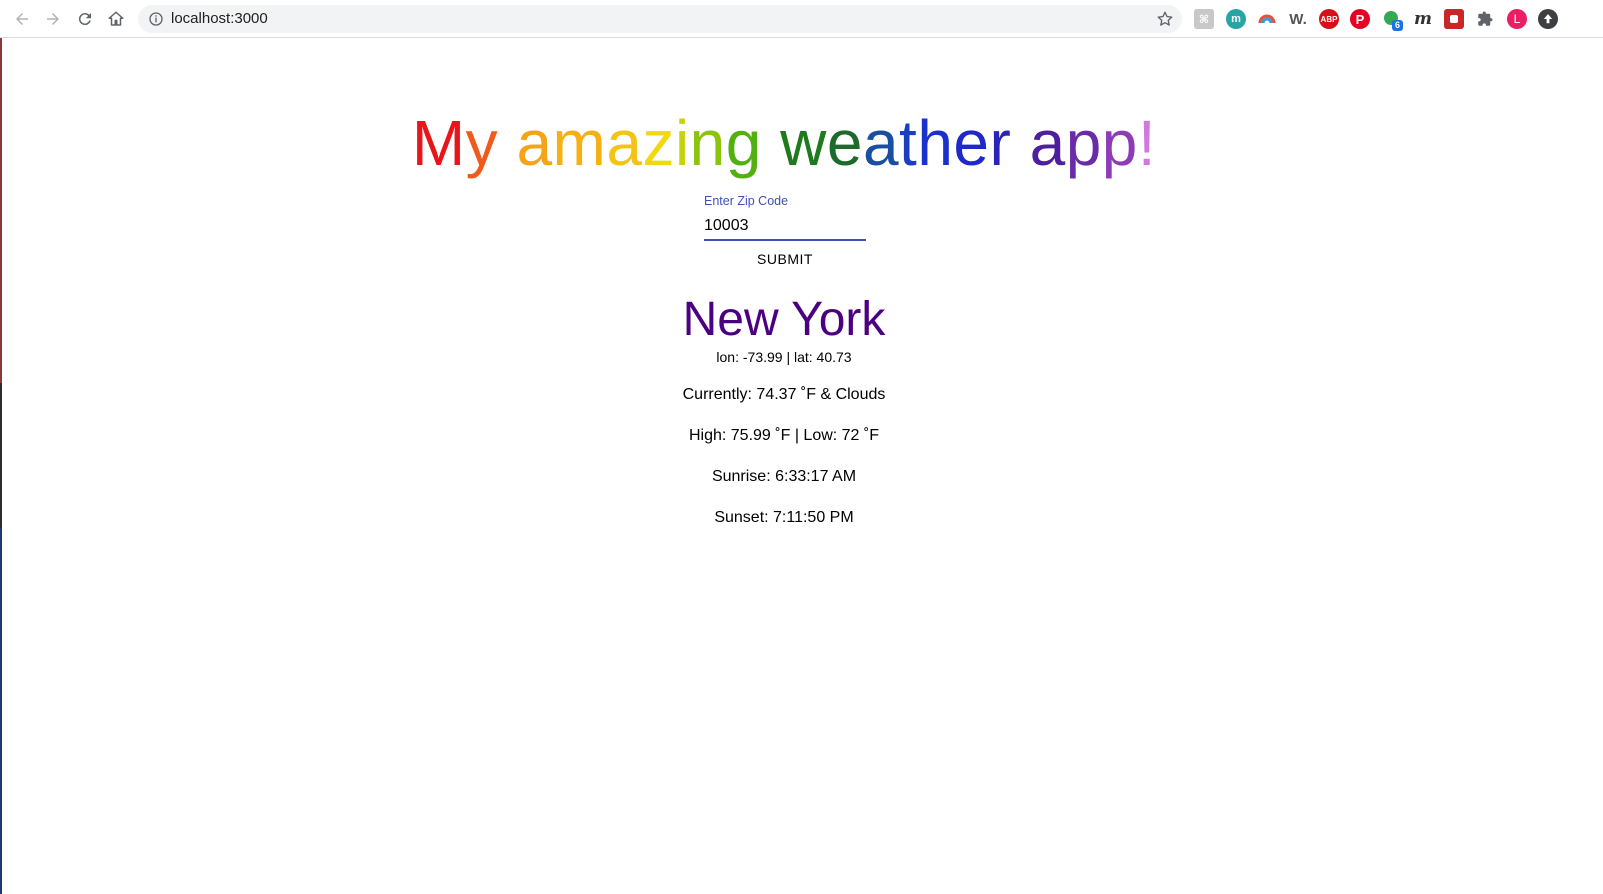 The height and width of the screenshot is (894, 1603). What do you see at coordinates (783, 435) in the screenshot?
I see `high-low-temps: High: 75.99 ˚F | Low: 72 ˚F` at bounding box center [783, 435].